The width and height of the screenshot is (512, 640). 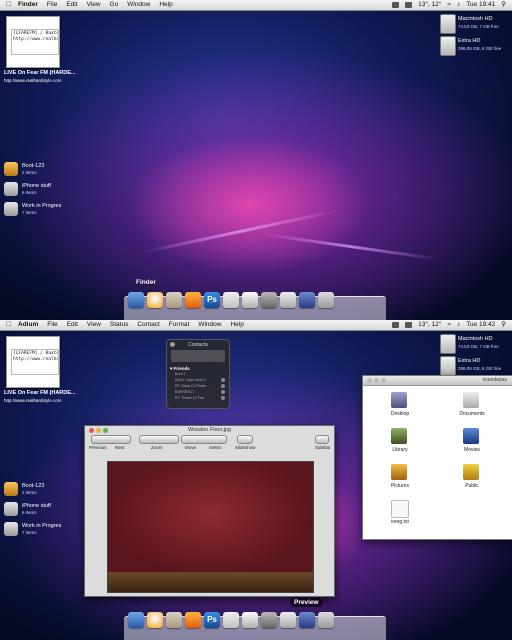 I want to click on menu-format: Format, so click(x=179, y=325).